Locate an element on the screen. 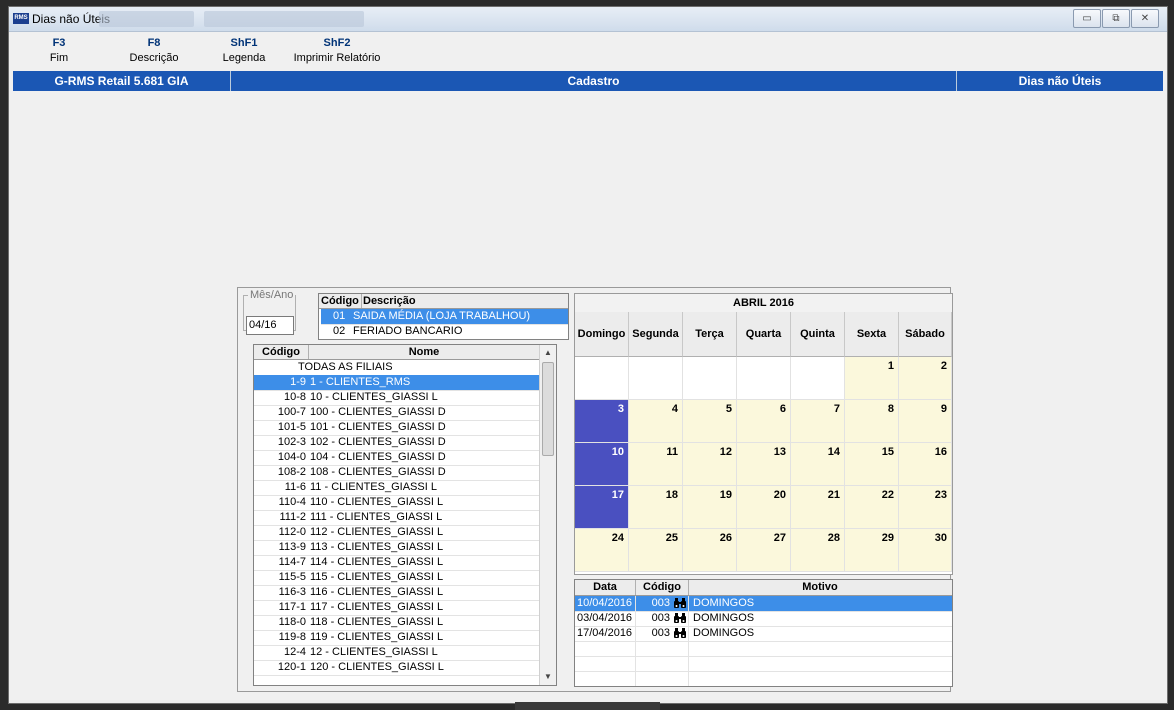 The height and width of the screenshot is (710, 1174). calendar-day: 1 is located at coordinates (872, 378).